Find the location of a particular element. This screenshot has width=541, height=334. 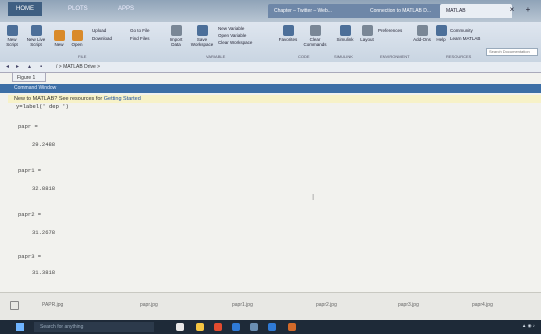

group-label-file: FILE is located at coordinates (82, 56).